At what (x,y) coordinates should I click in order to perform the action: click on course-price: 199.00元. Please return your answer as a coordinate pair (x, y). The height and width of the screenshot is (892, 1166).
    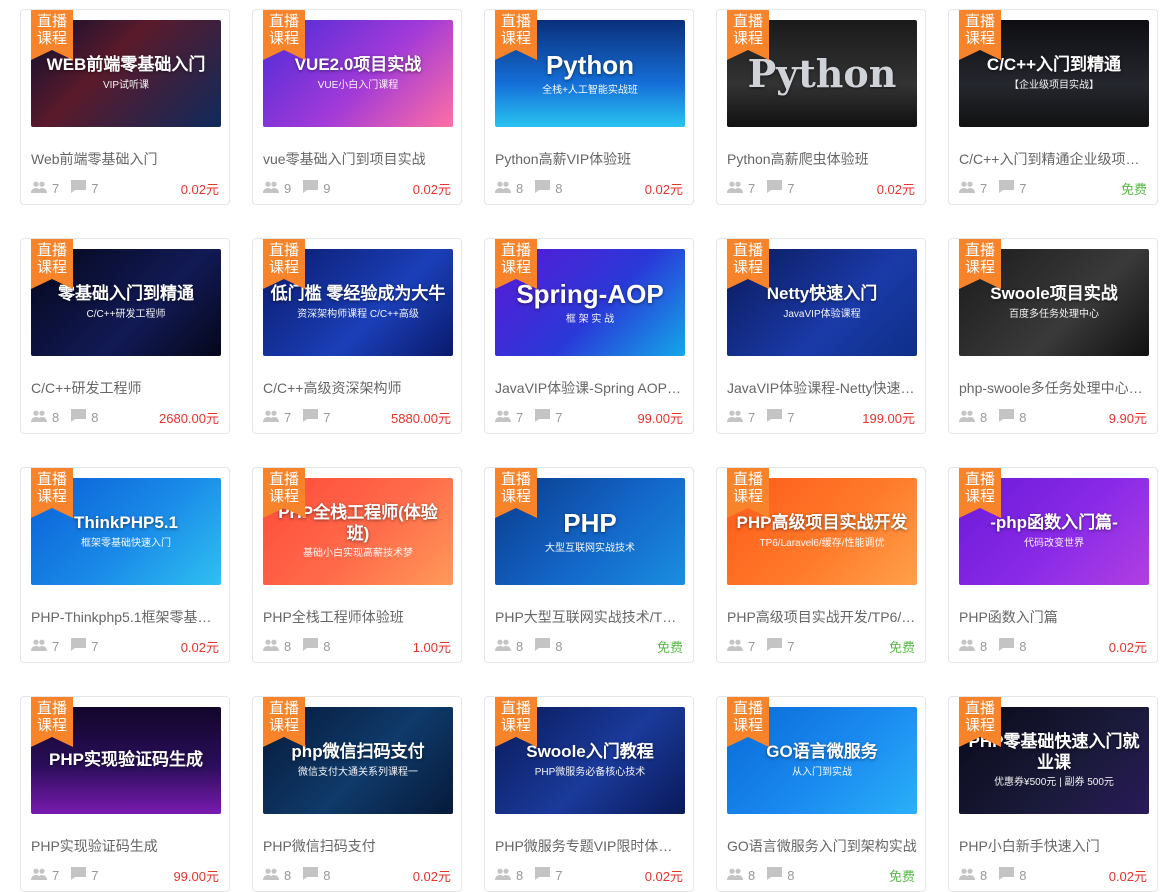
    Looking at the image, I should click on (888, 418).